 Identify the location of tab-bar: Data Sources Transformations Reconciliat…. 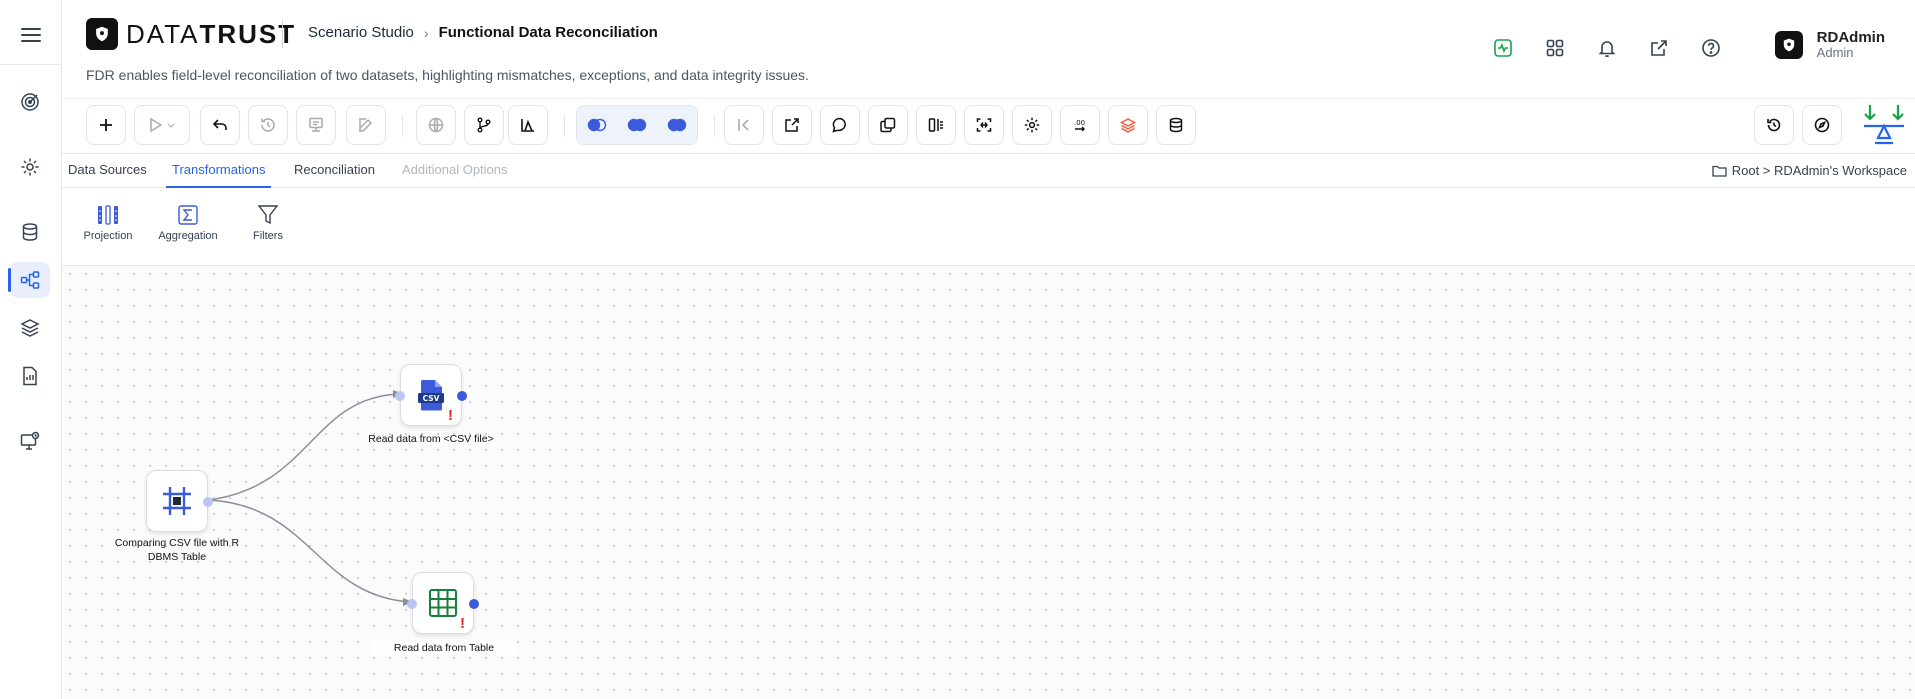
(988, 171).